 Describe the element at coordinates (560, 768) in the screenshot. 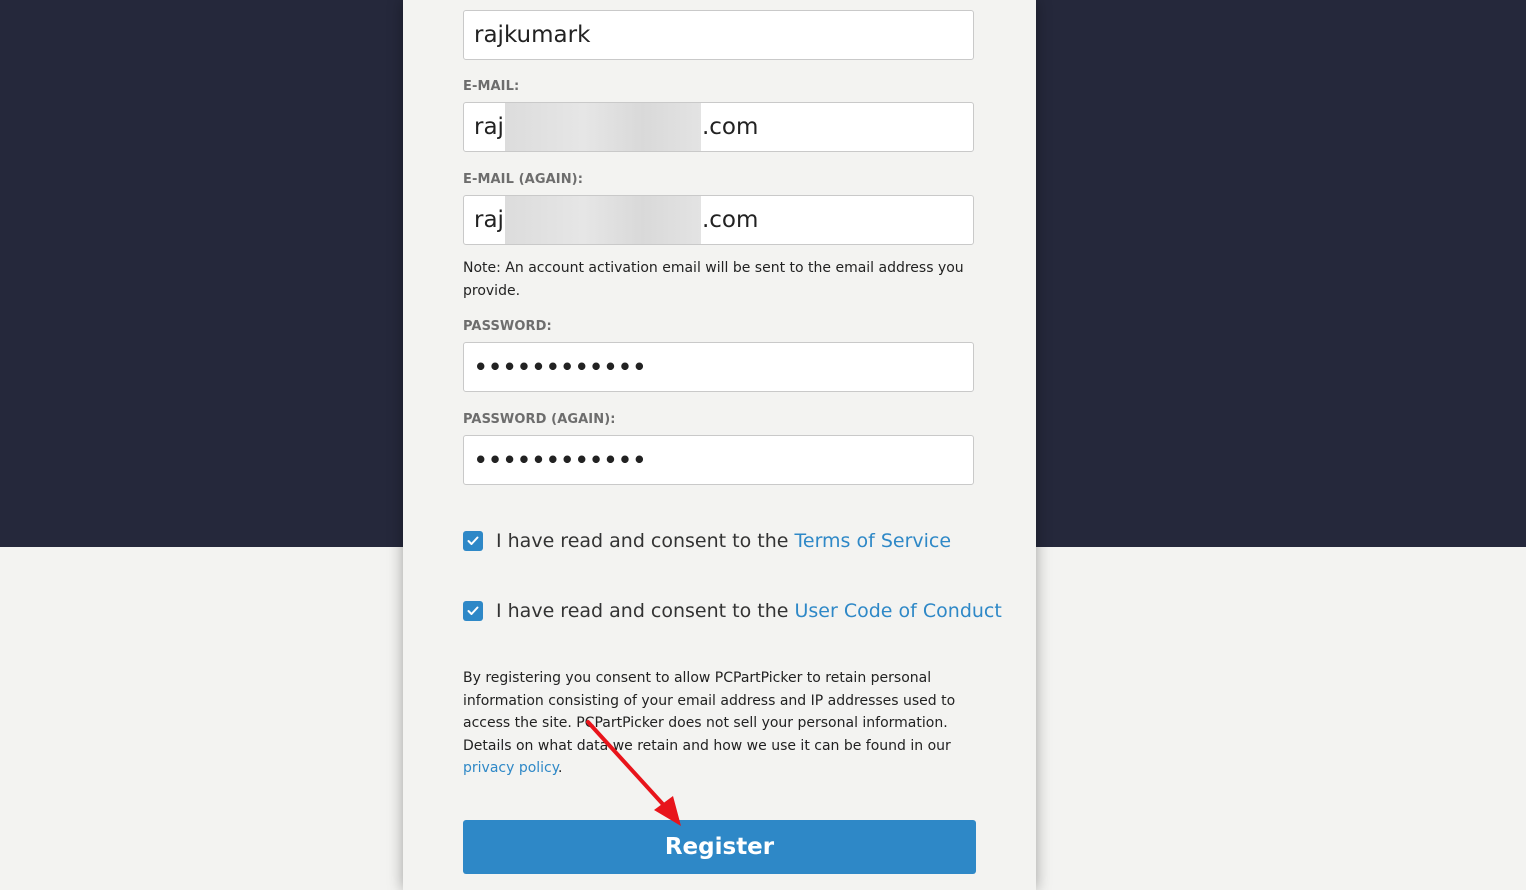

I see `privacy-notice-end: .` at that location.